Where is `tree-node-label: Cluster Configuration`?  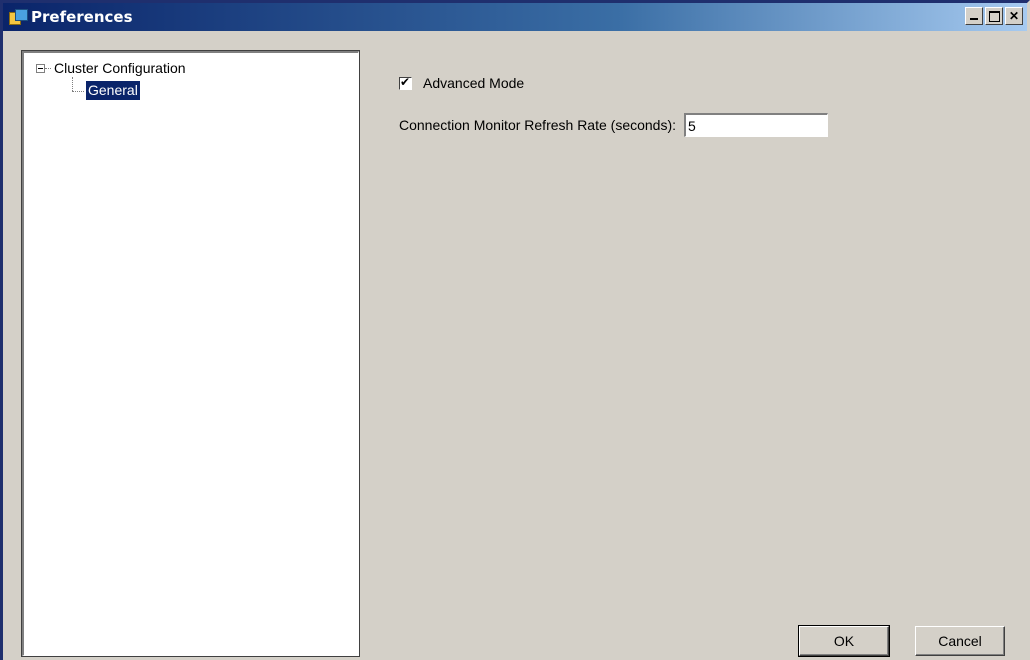
tree-node-label: Cluster Configuration is located at coordinates (120, 68).